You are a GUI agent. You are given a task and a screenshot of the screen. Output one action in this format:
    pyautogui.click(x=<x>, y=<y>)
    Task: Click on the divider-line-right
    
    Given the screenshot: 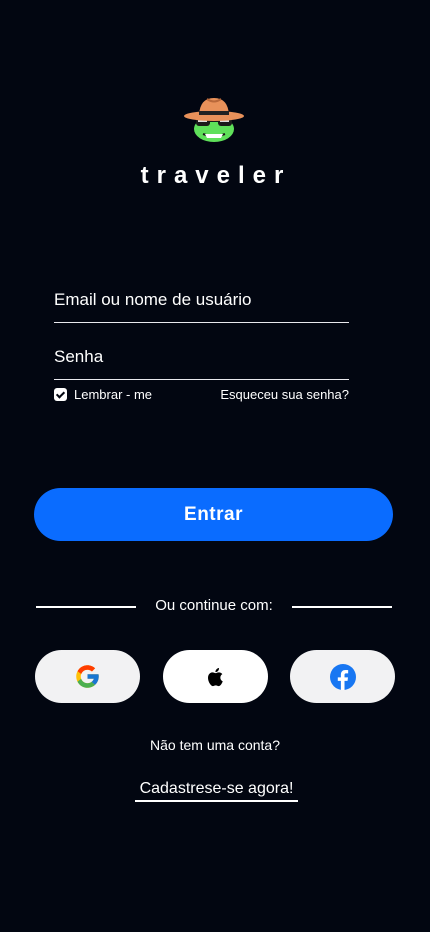 What is the action you would take?
    pyautogui.click(x=342, y=607)
    